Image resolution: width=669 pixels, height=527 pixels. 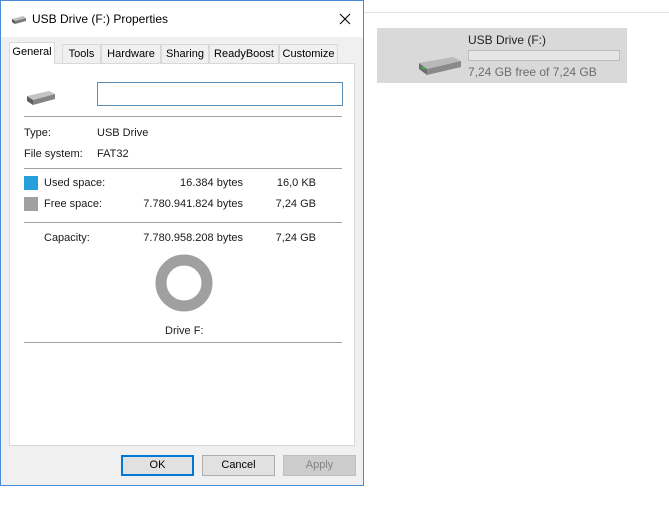 I want to click on type-label: Type:, so click(x=37, y=133).